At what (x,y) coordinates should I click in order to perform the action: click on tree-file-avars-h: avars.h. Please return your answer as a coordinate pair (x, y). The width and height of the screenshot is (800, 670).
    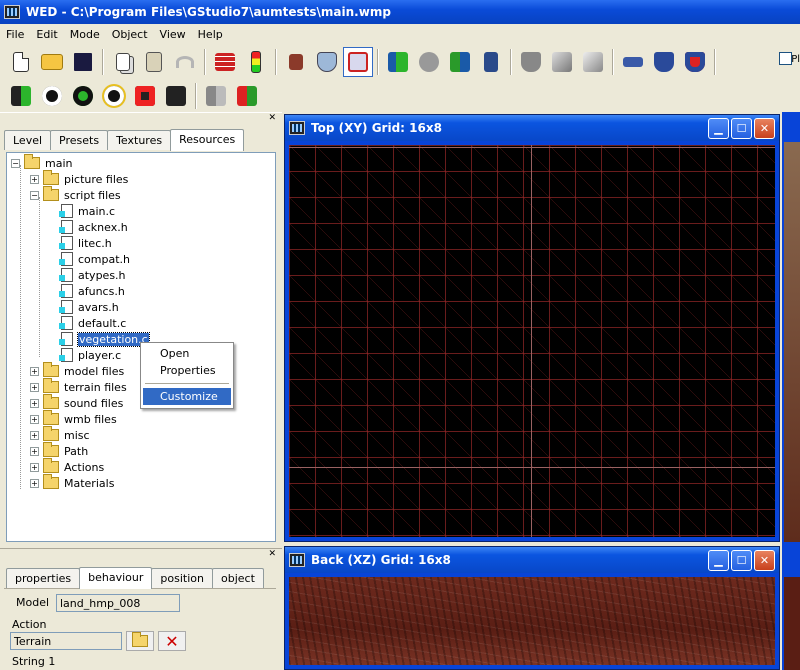
    Looking at the image, I should click on (89, 307).